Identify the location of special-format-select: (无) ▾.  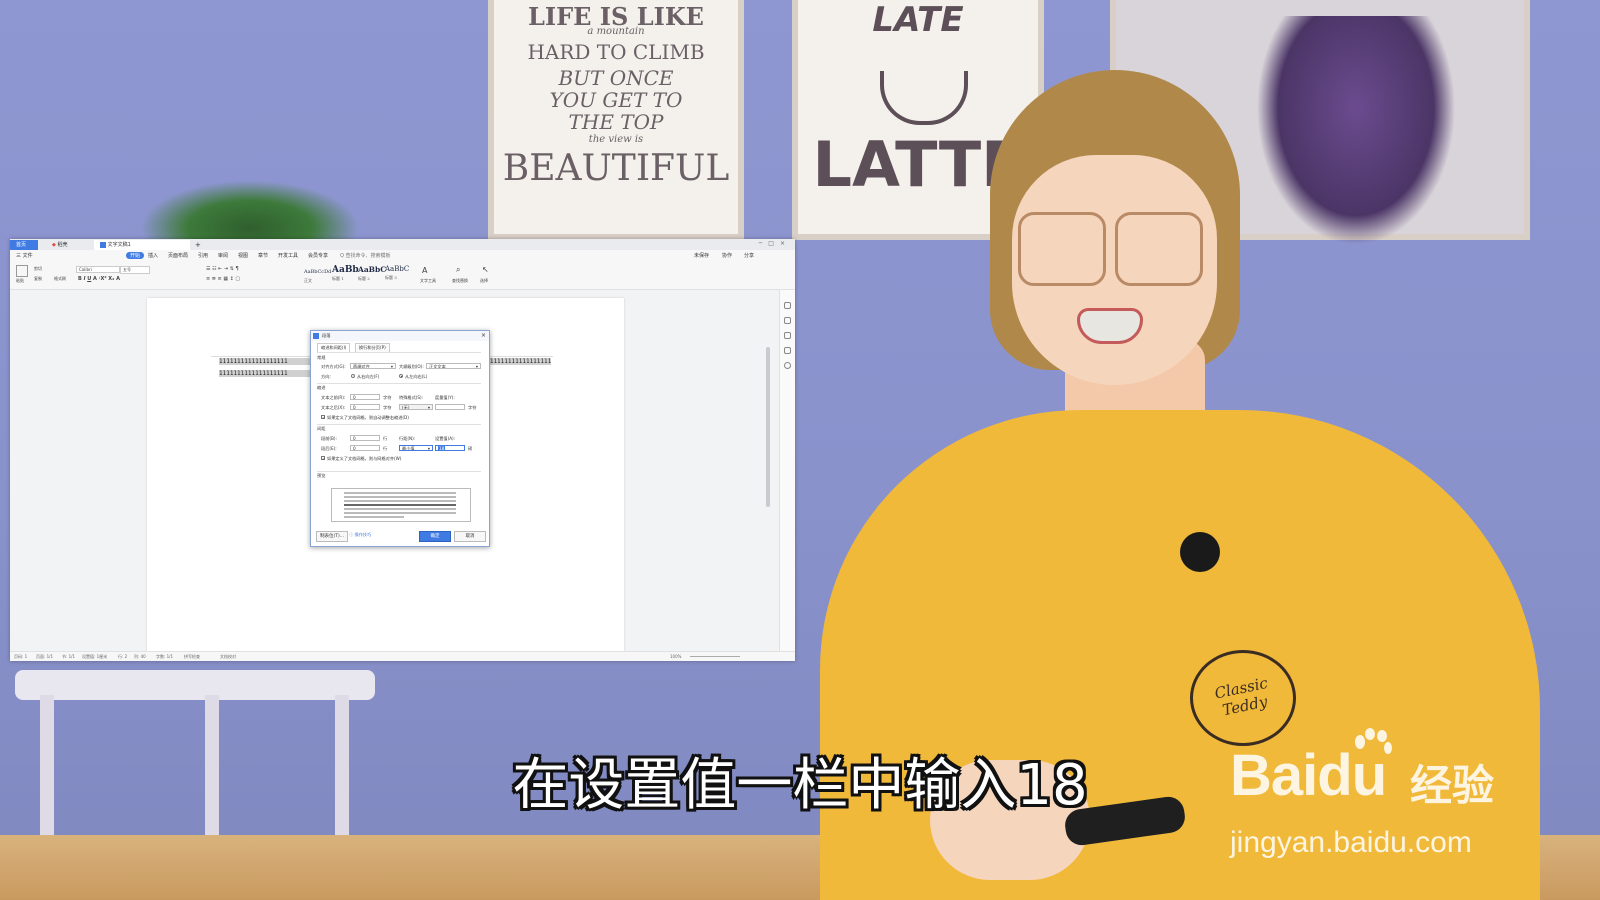
(416, 407).